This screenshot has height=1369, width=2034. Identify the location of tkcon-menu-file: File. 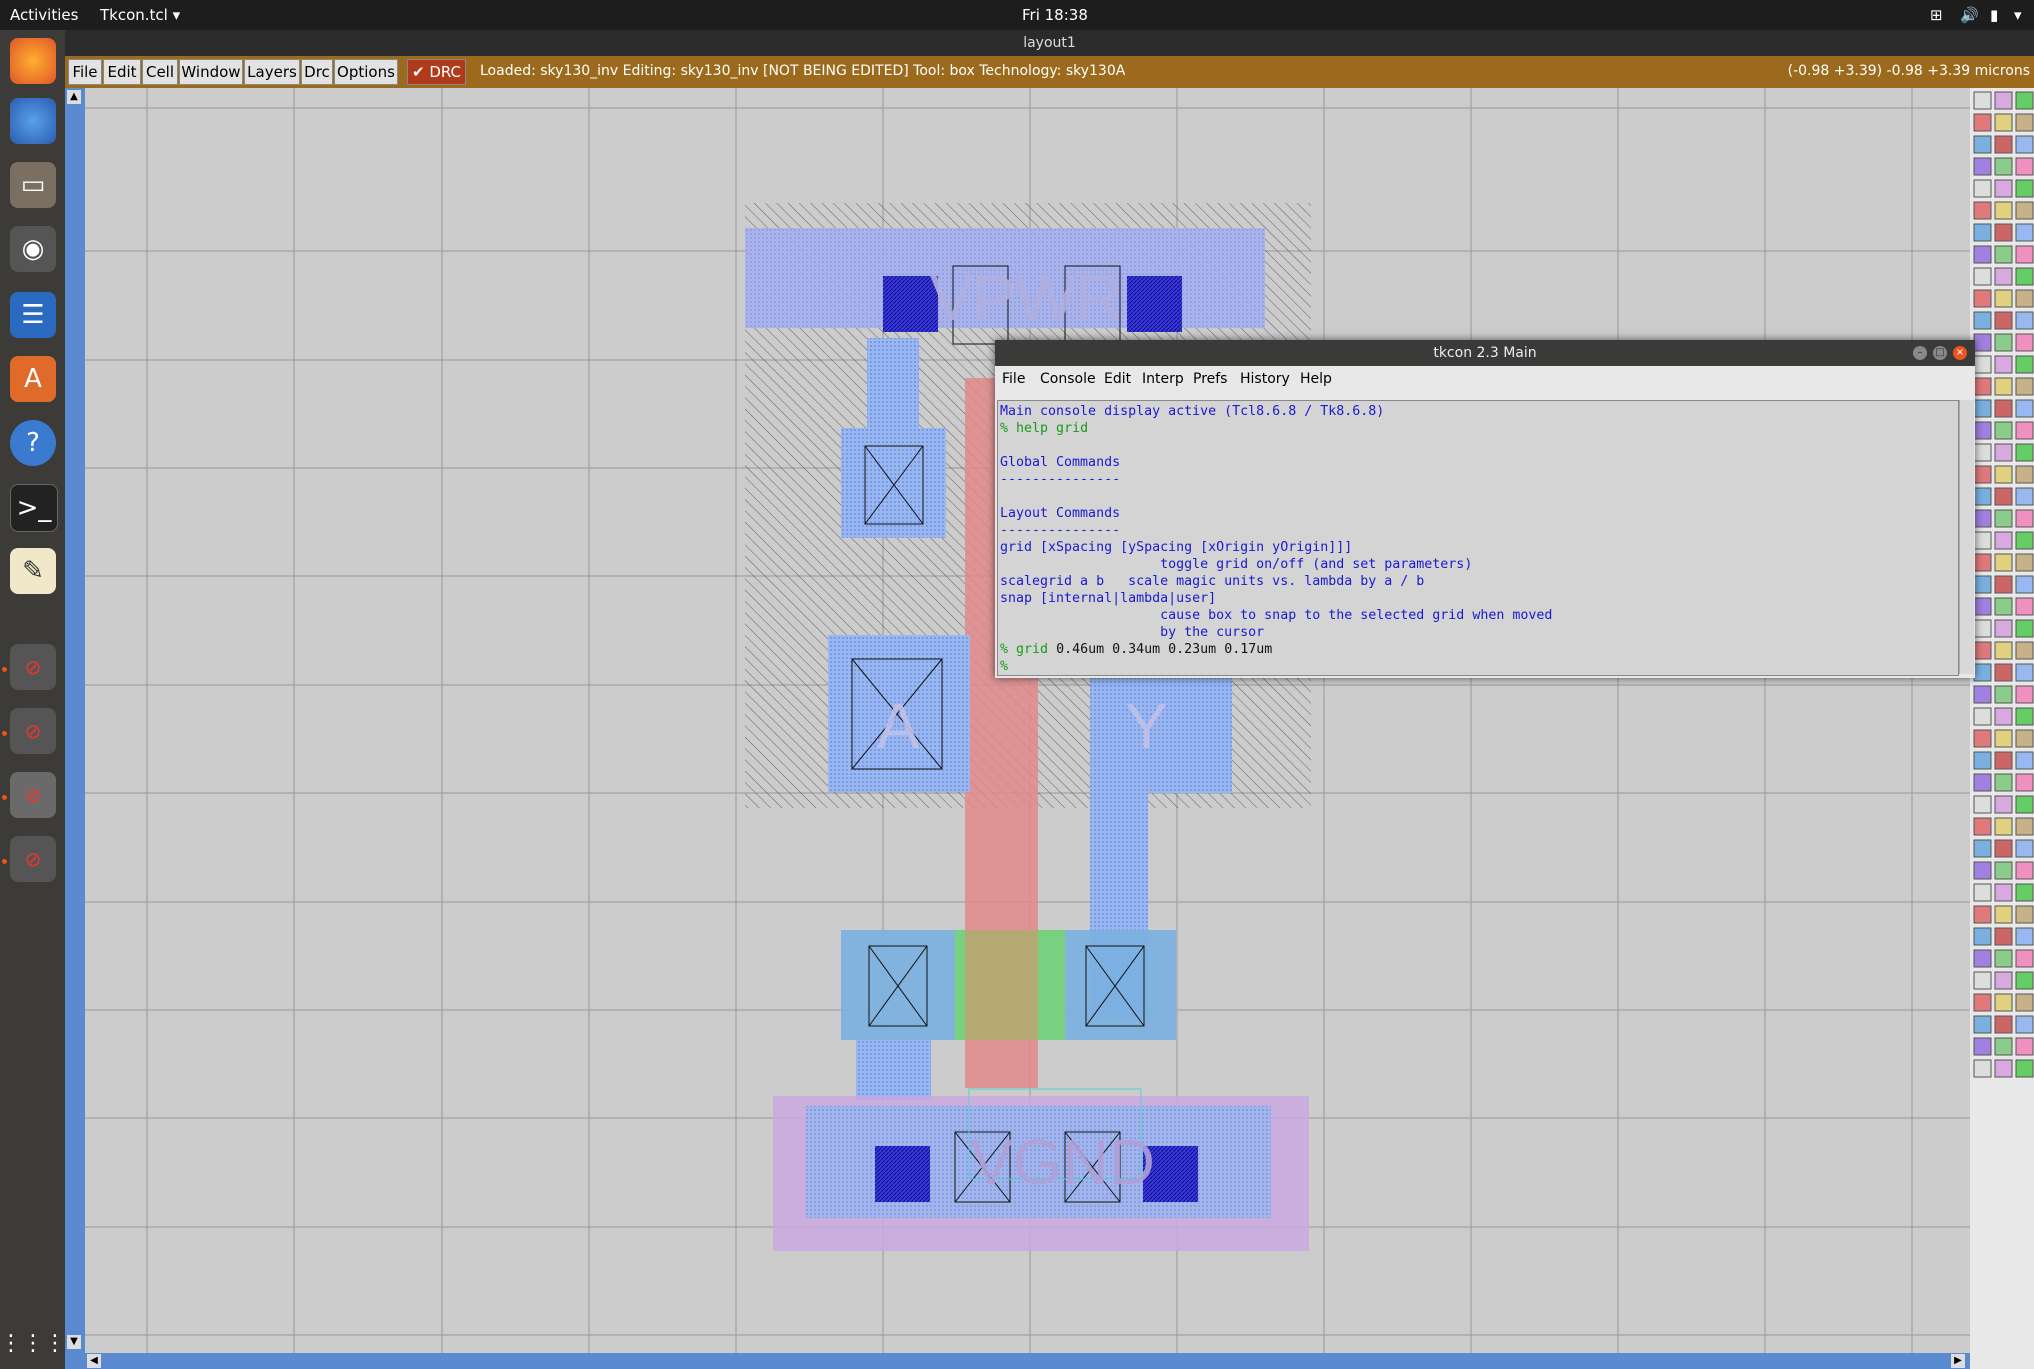
(1013, 379).